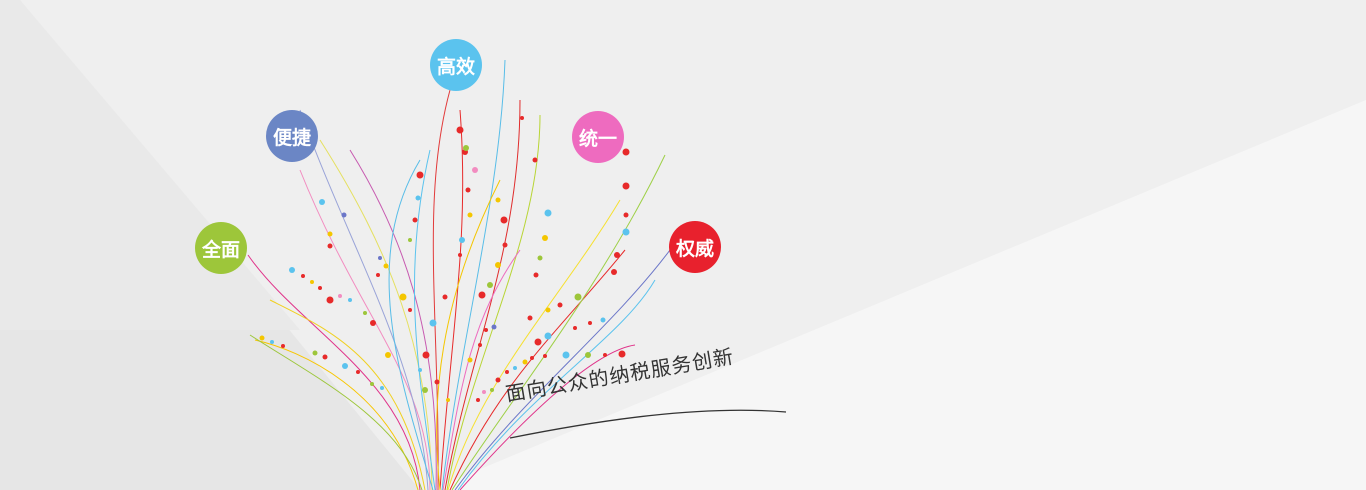  I want to click on bubble-quanmian: 全面, so click(221, 248).